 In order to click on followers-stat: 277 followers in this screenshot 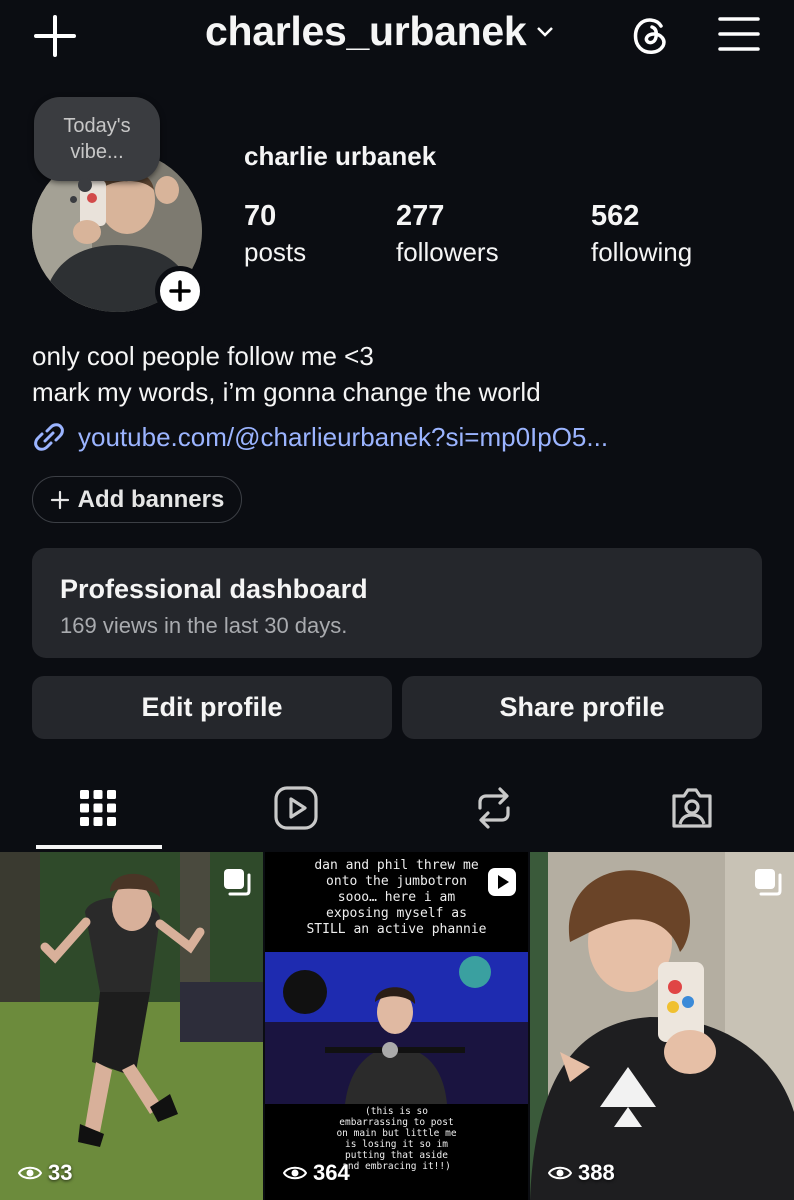, I will do `click(447, 234)`.